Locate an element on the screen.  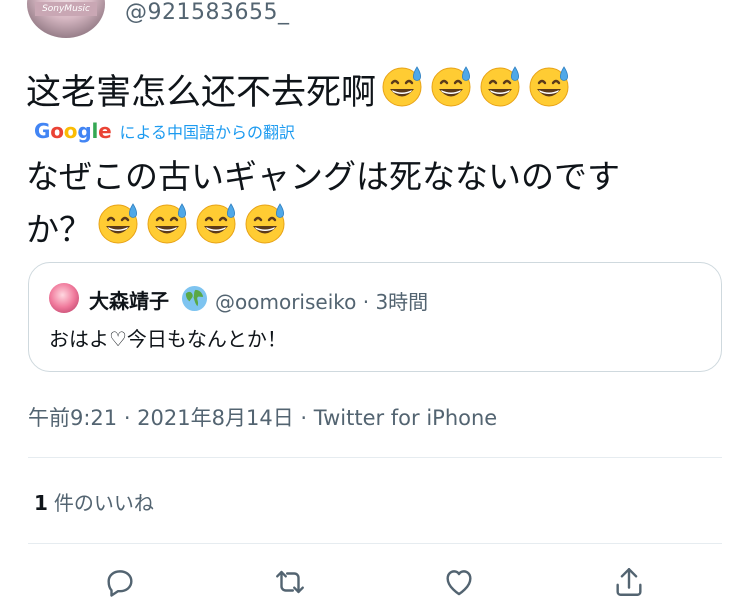
tweet-original-text: 这老害怎么还不去死啊 is located at coordinates (299, 92).